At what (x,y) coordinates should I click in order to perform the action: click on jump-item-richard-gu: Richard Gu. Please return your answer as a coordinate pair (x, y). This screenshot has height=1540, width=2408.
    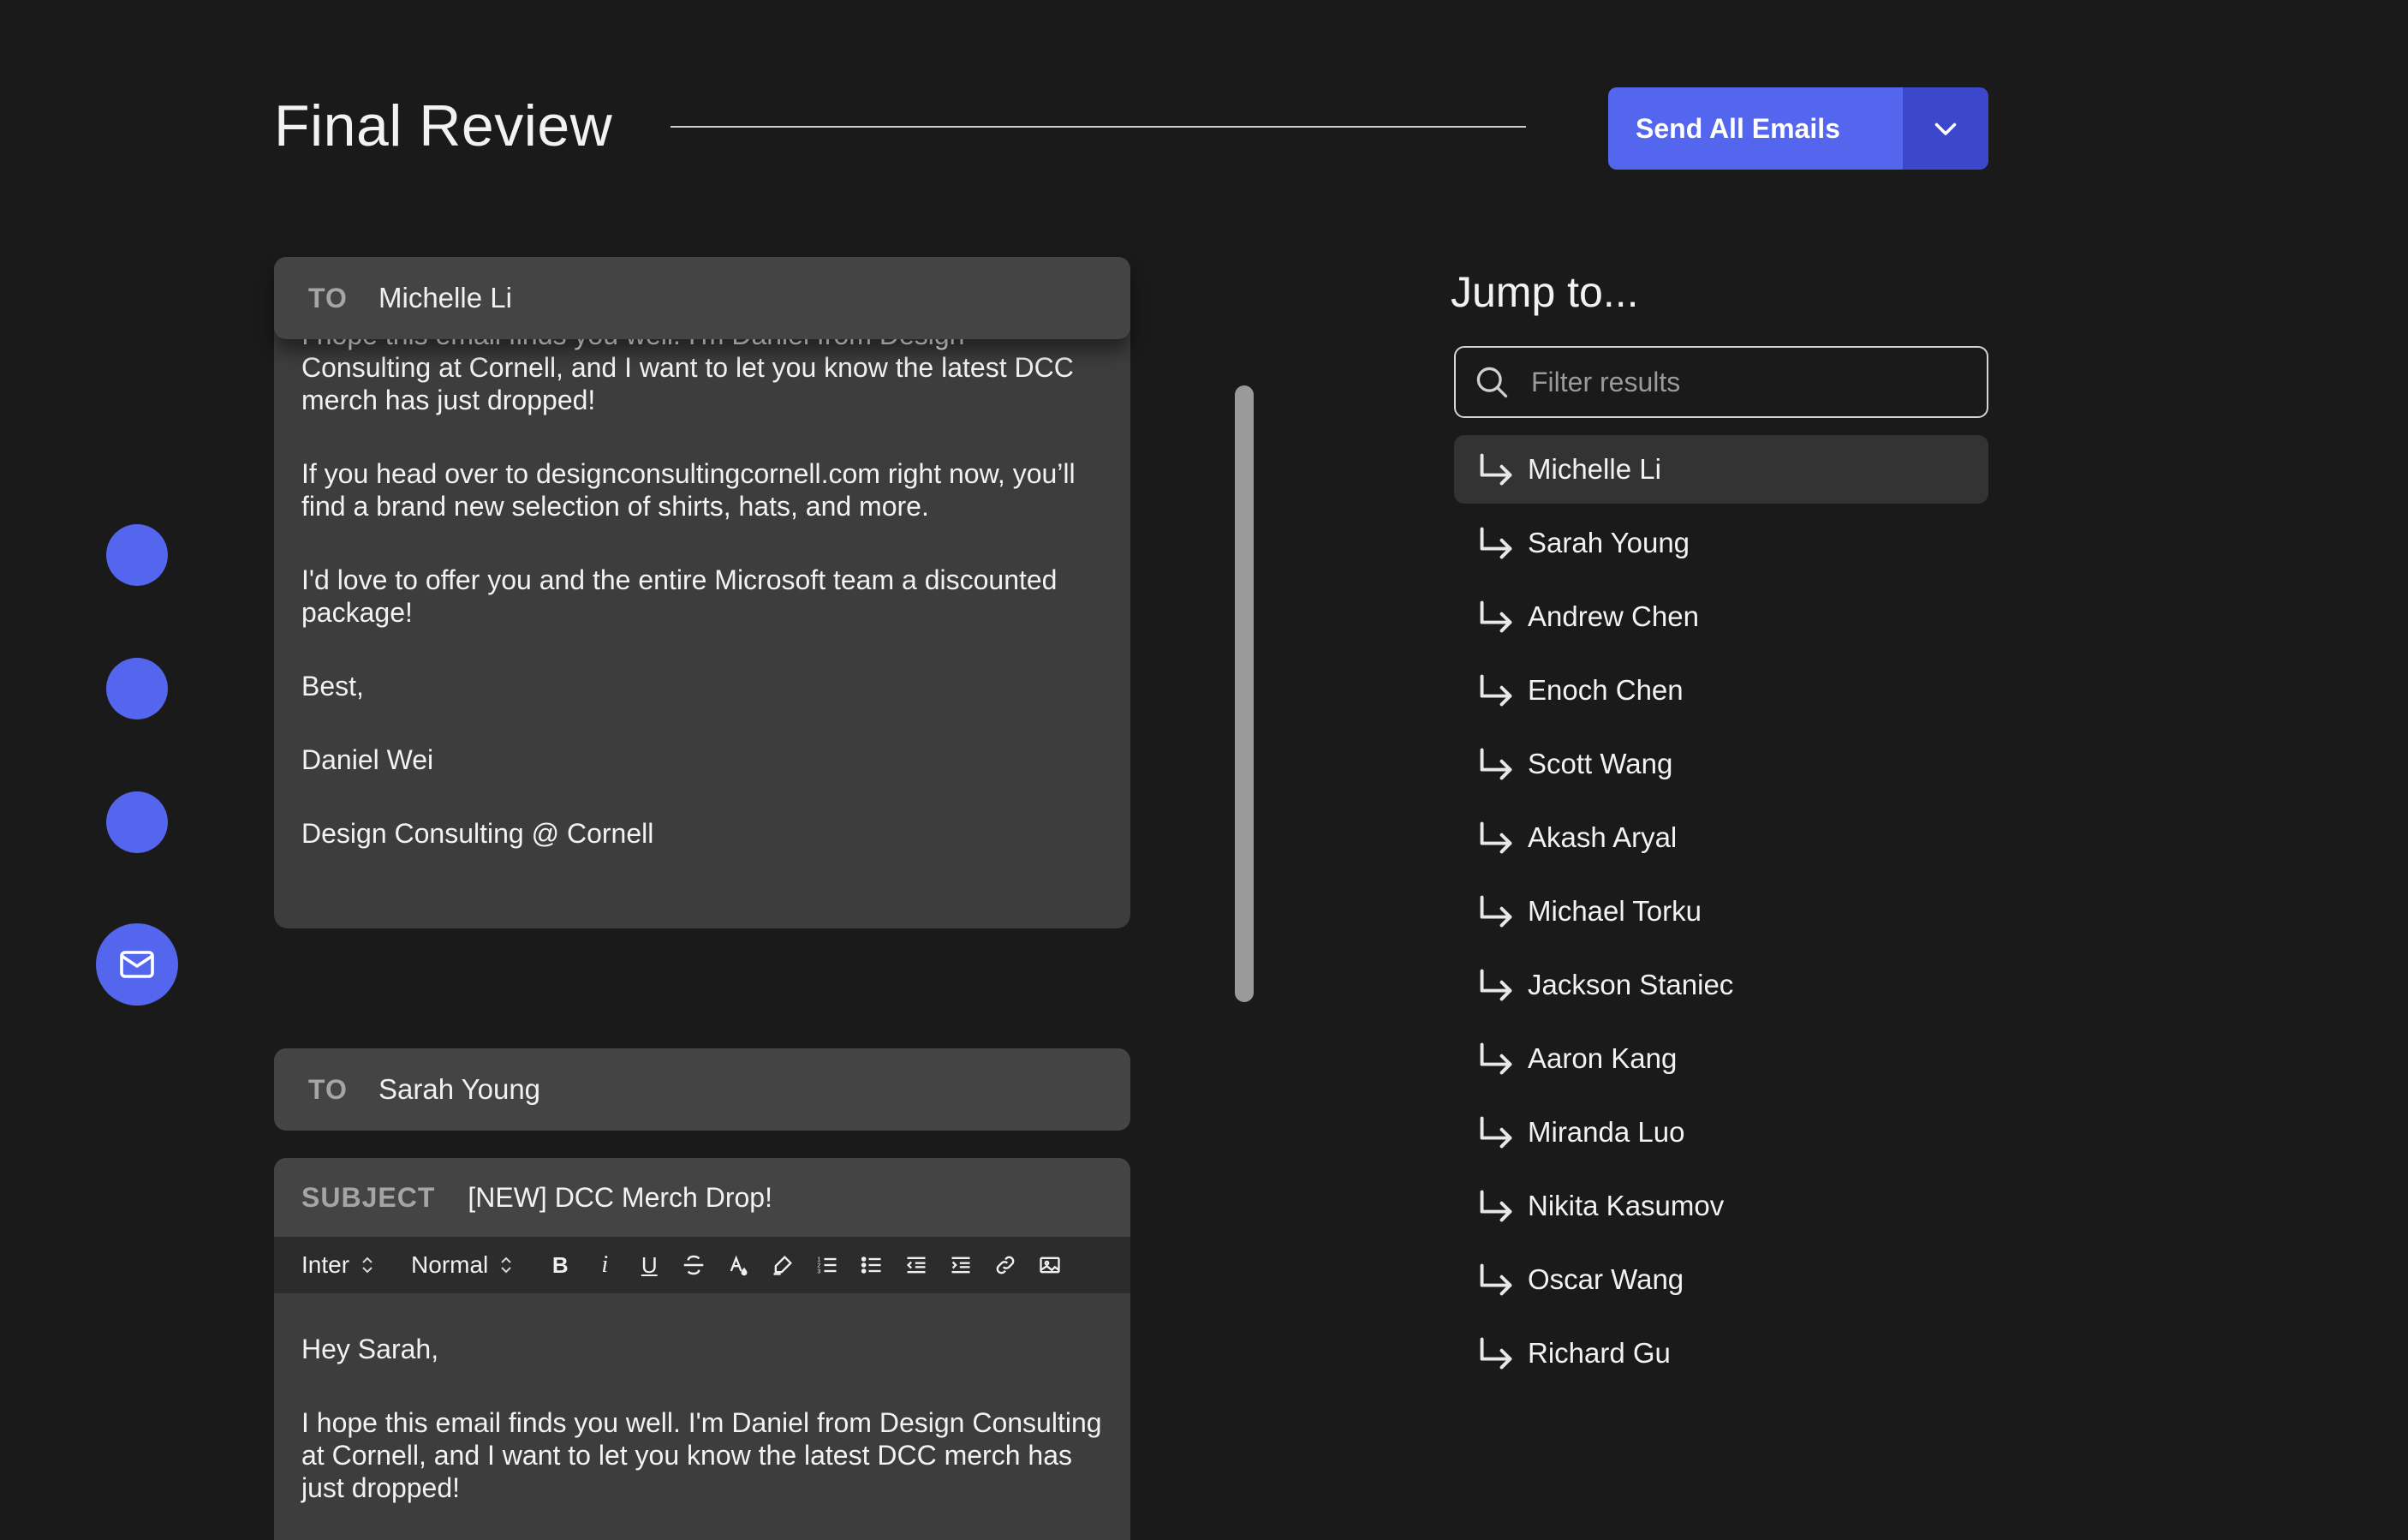
    Looking at the image, I should click on (1721, 1353).